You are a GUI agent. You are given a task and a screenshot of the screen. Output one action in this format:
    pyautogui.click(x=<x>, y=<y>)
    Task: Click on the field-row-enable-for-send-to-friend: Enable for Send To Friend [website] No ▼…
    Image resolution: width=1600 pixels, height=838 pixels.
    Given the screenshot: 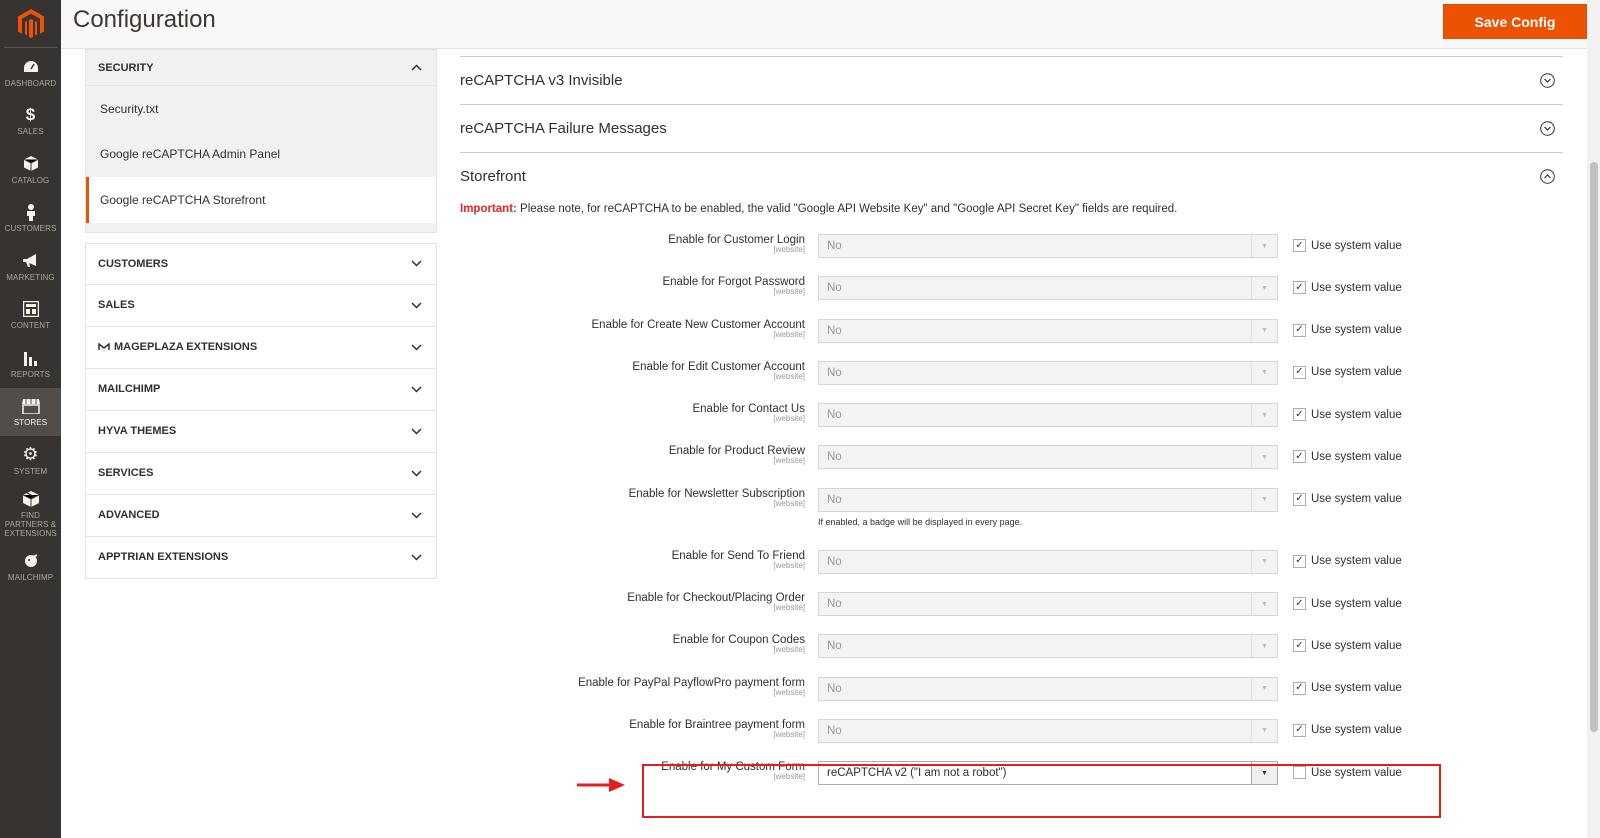 What is the action you would take?
    pyautogui.click(x=1011, y=569)
    